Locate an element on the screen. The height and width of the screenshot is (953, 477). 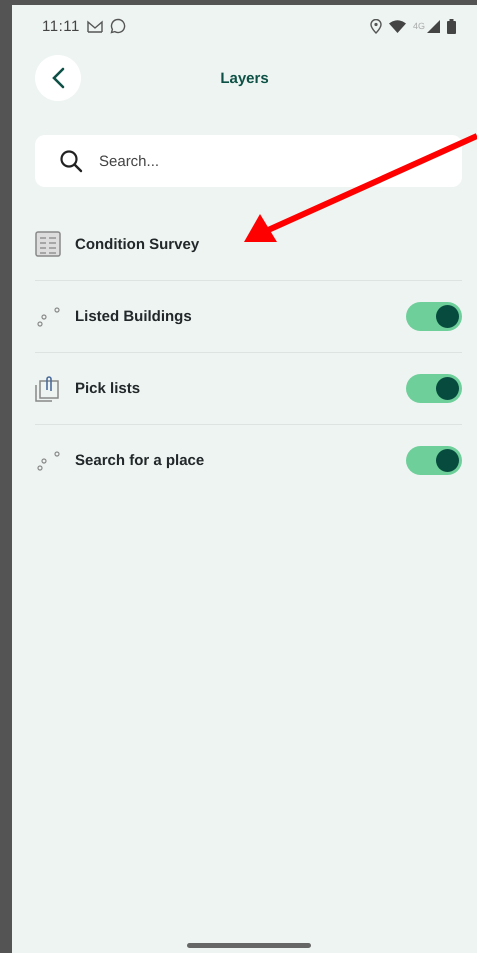
page-title: Layers is located at coordinates (244, 78).